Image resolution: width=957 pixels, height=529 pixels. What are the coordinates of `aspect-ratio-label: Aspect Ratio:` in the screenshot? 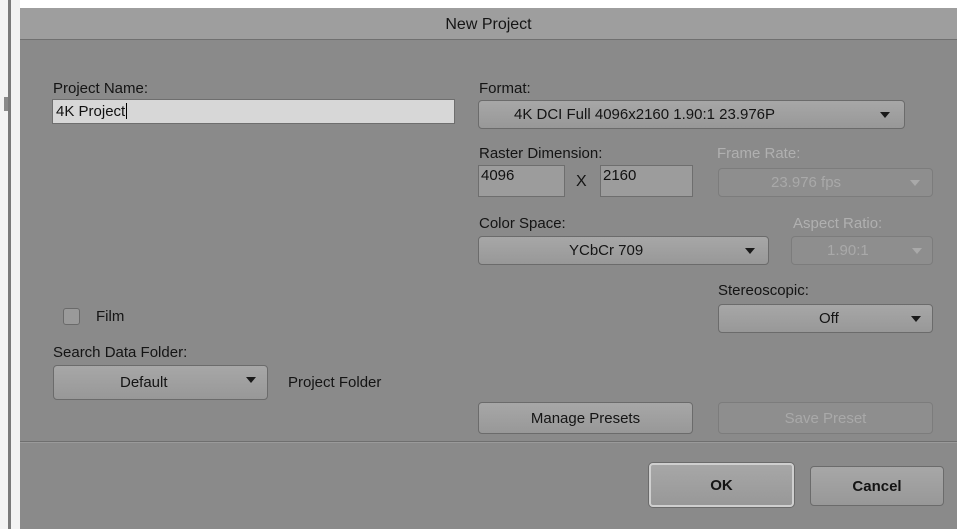 It's located at (838, 223).